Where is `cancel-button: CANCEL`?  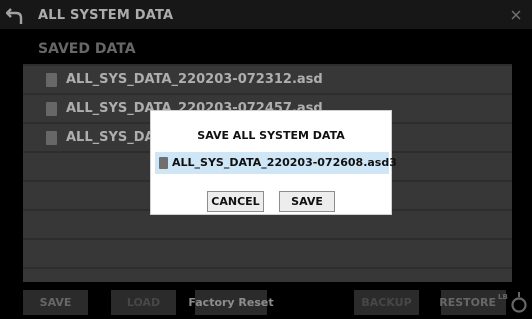 cancel-button: CANCEL is located at coordinates (235, 201).